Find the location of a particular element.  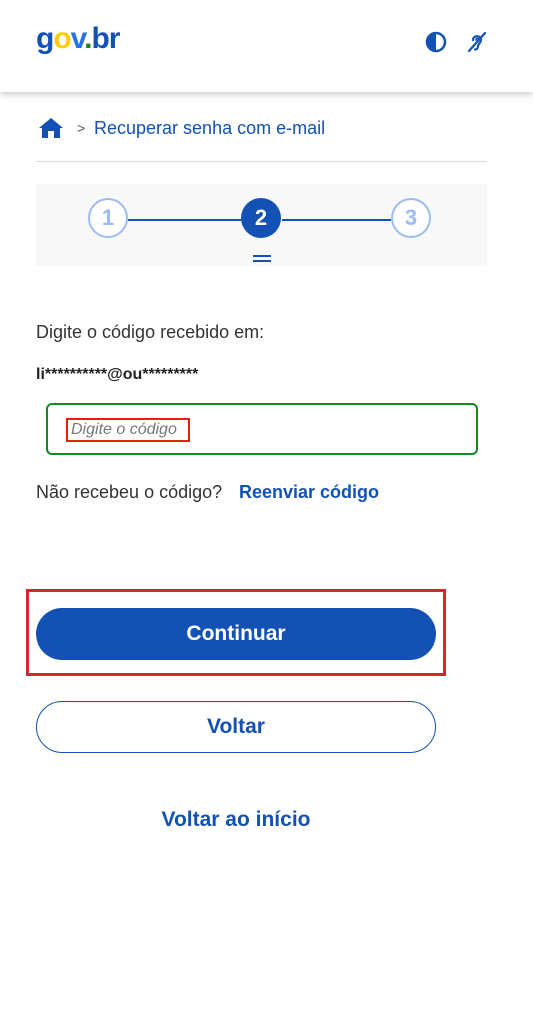

step-2-current: 2 is located at coordinates (261, 218).